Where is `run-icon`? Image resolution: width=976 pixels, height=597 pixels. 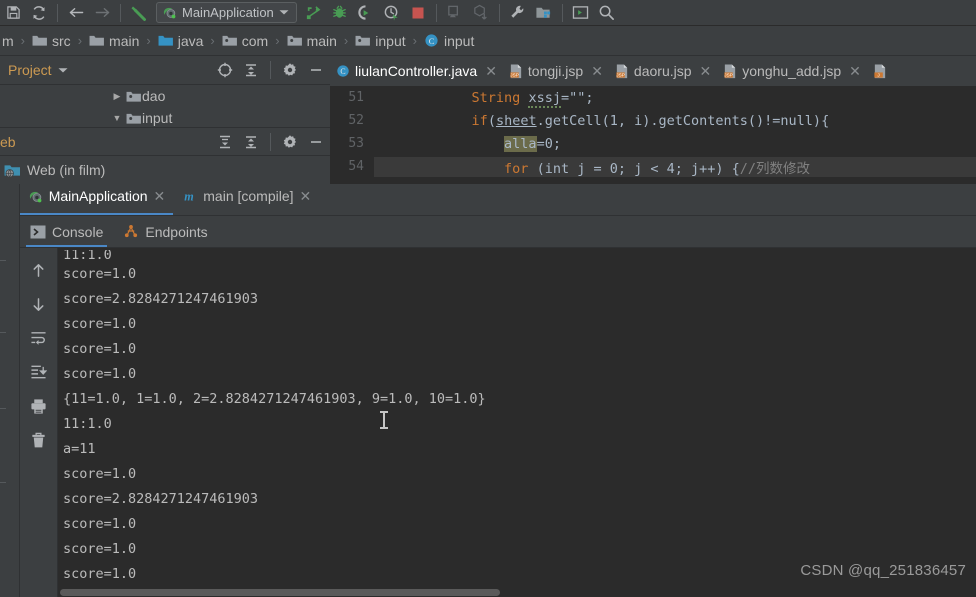 run-icon is located at coordinates (314, 13).